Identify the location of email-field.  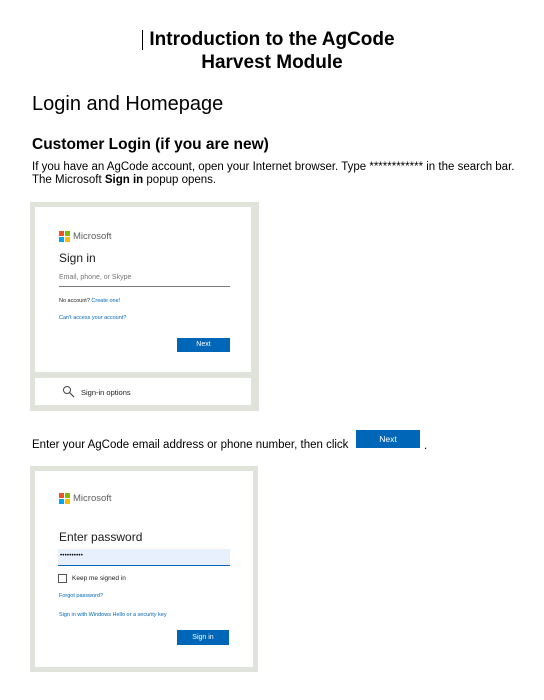
(144, 286).